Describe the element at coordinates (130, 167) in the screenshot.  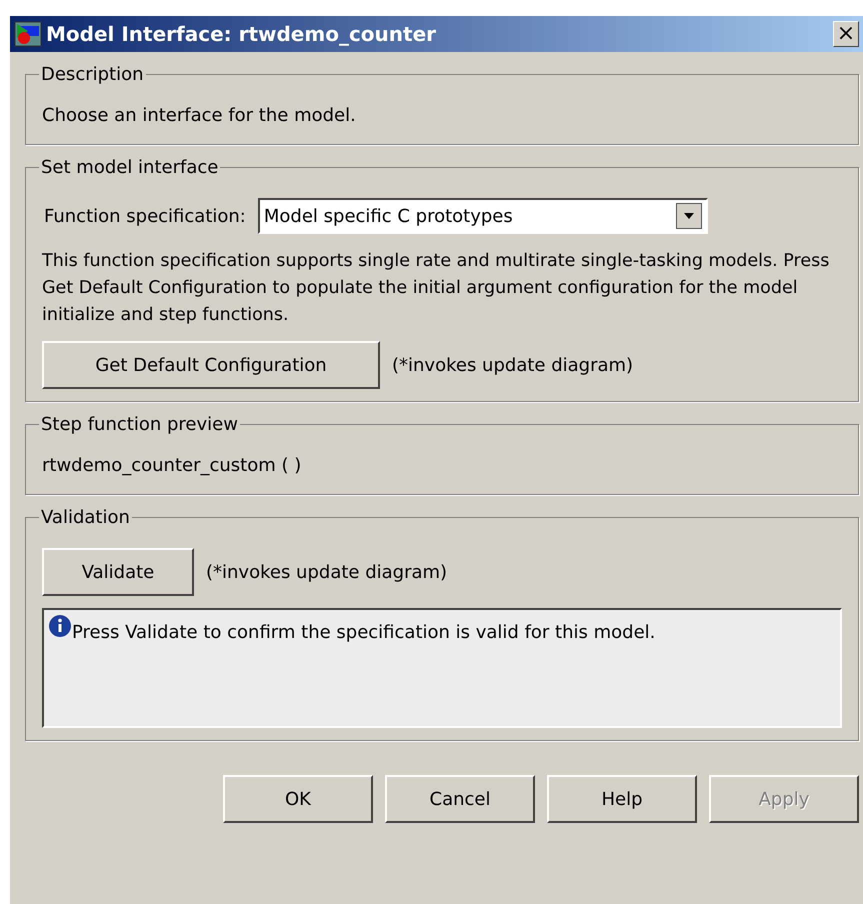
I see `group-title: Set model interface` at that location.